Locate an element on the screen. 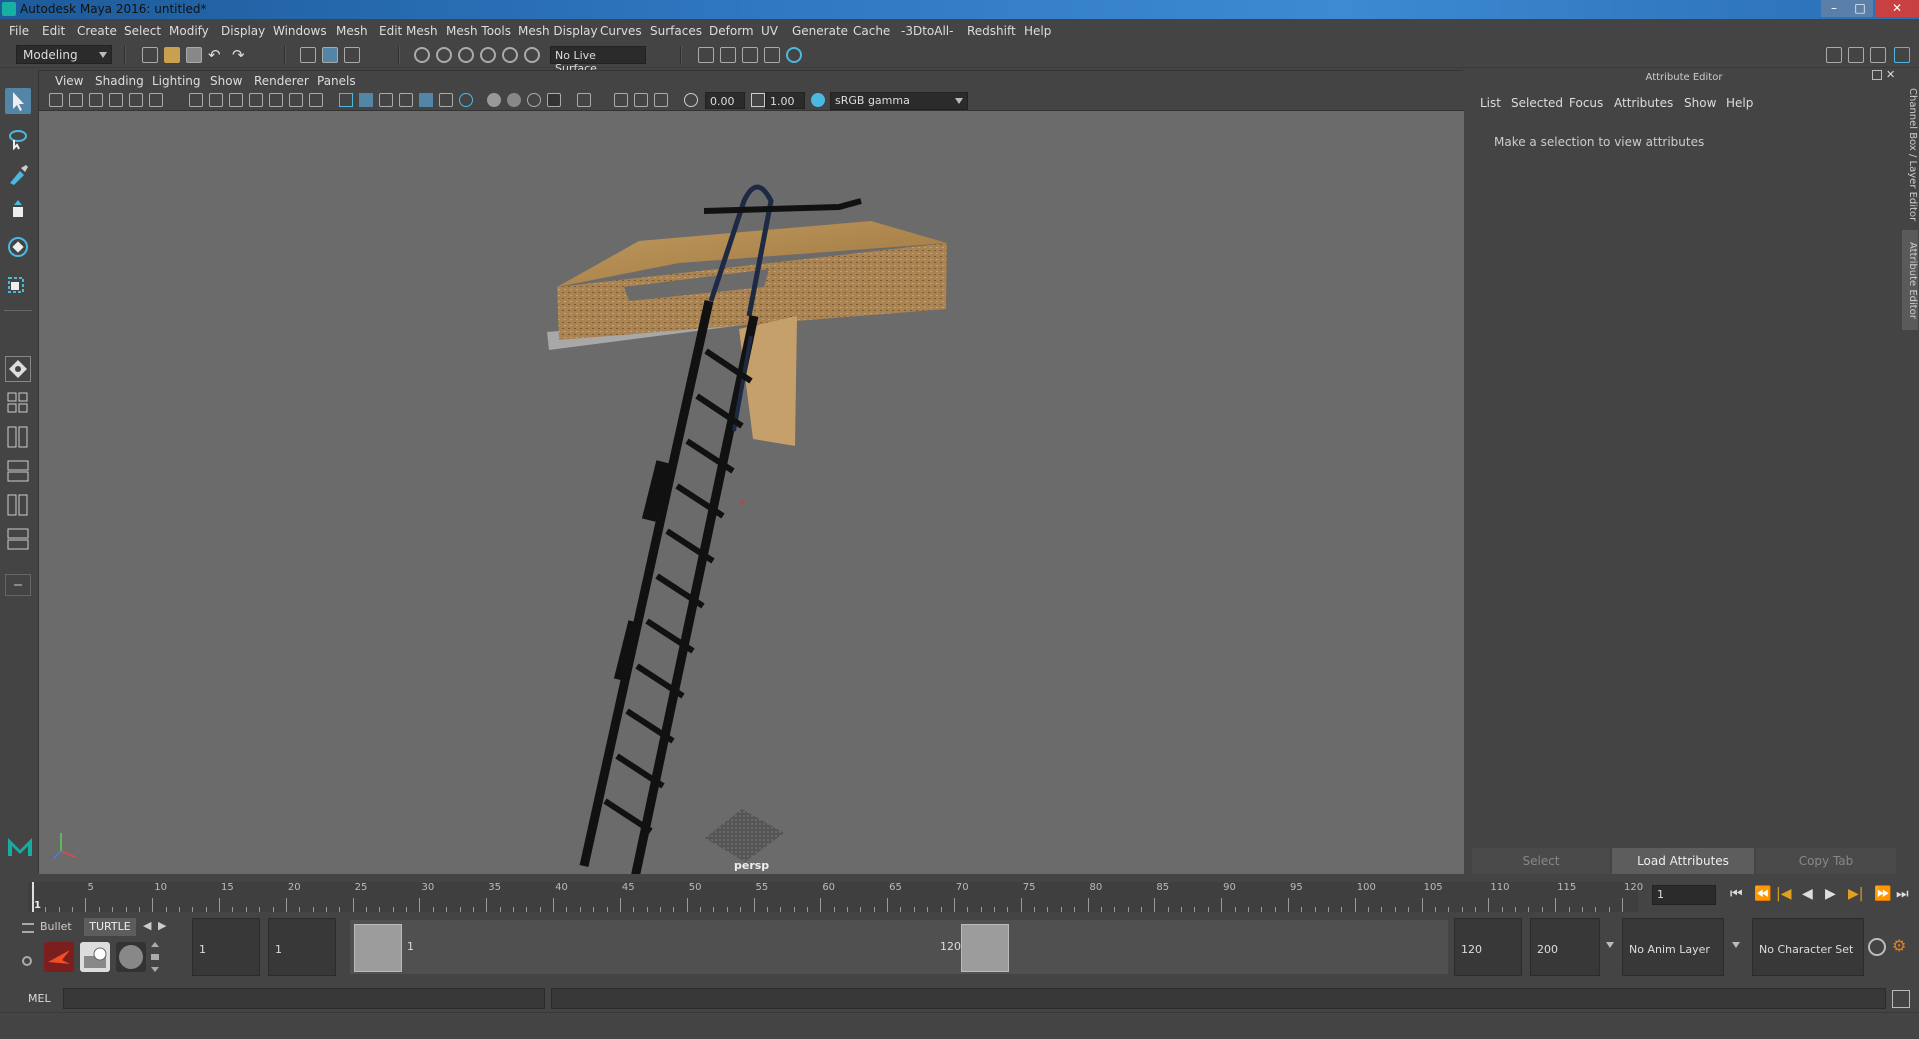 The height and width of the screenshot is (1039, 1919). hypershade-icon is located at coordinates (794, 55).